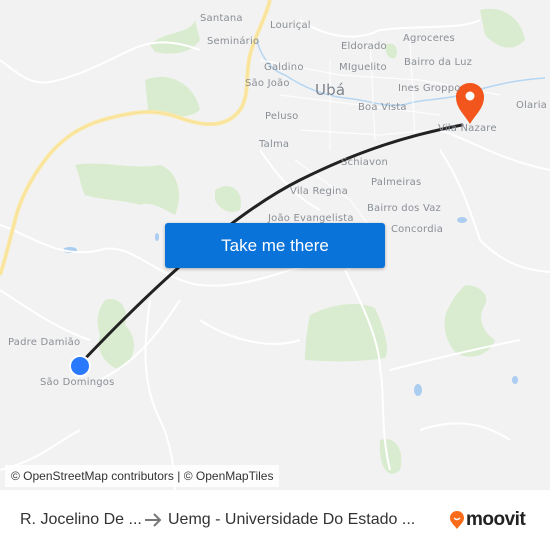 Image resolution: width=550 pixels, height=550 pixels. Describe the element at coordinates (429, 38) in the screenshot. I see `place-label: Agroceres` at that location.